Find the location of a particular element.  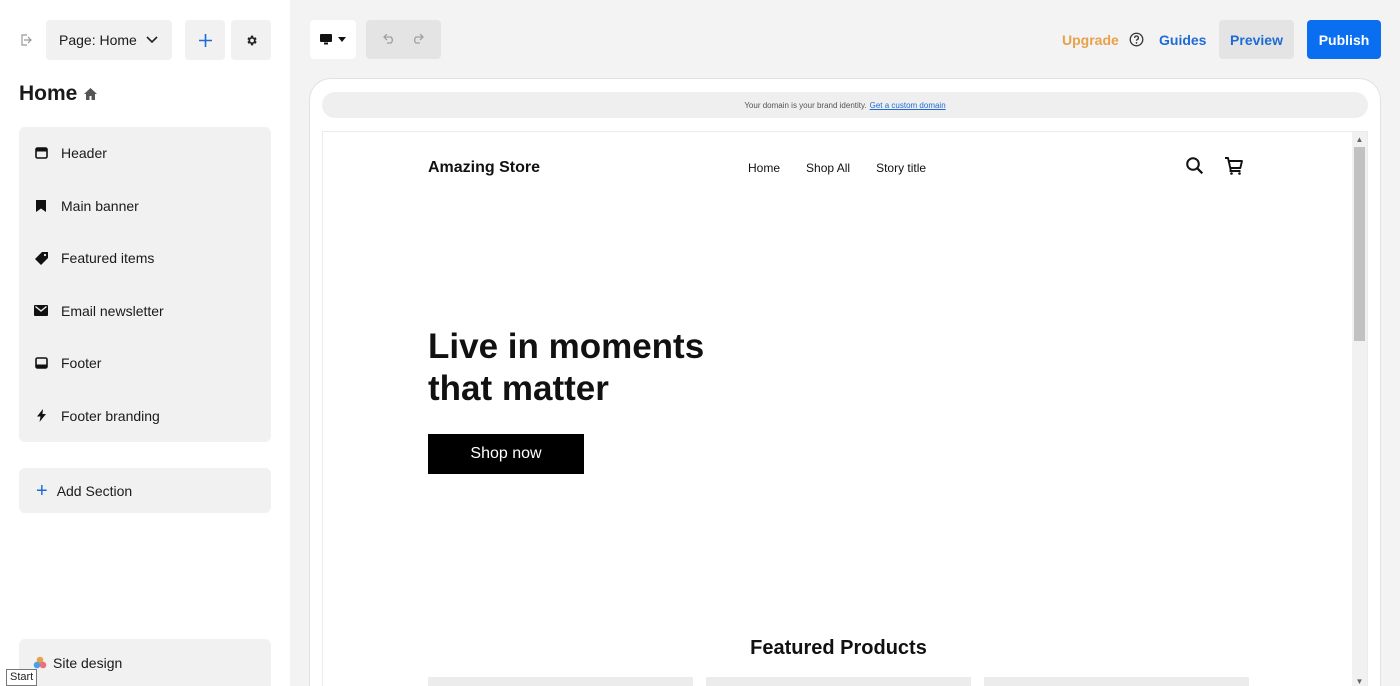

exit-icon is located at coordinates (26, 40).